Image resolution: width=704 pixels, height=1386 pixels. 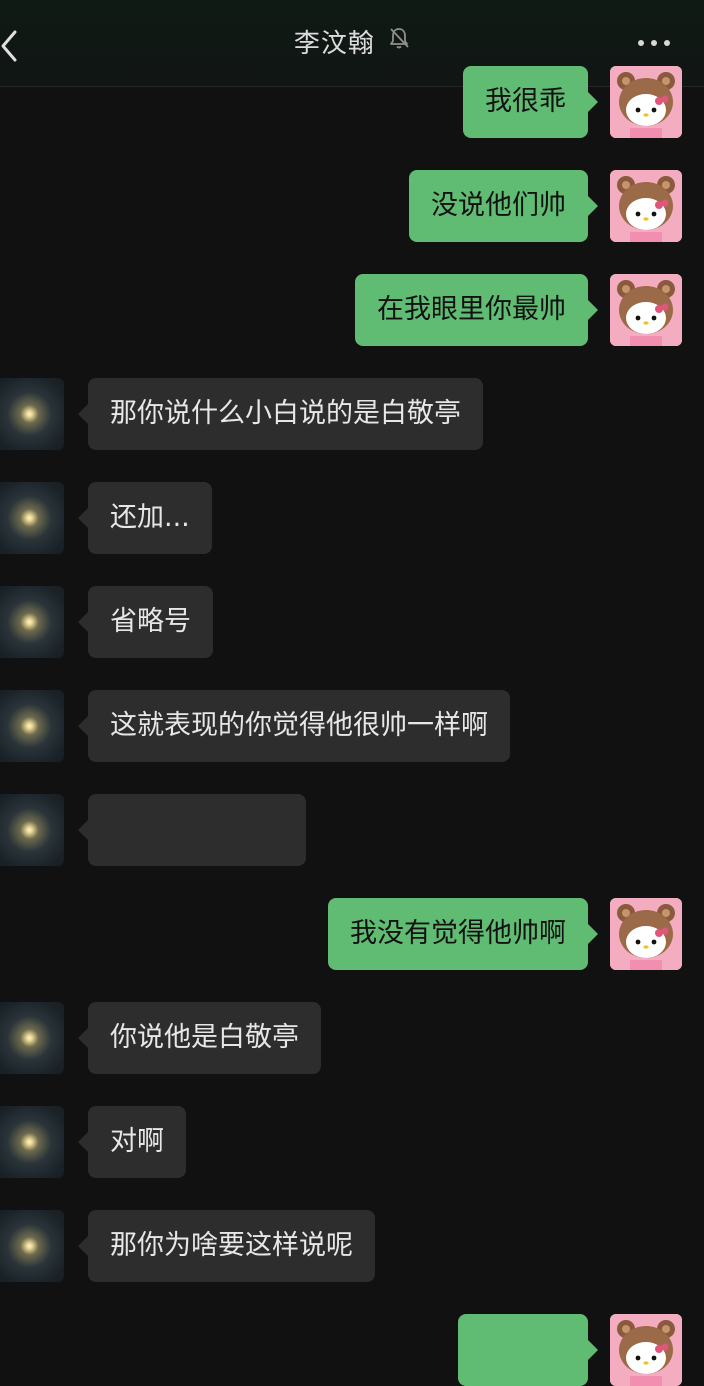 I want to click on received-message-bubble: 你说他是白敬亭, so click(x=199, y=1038).